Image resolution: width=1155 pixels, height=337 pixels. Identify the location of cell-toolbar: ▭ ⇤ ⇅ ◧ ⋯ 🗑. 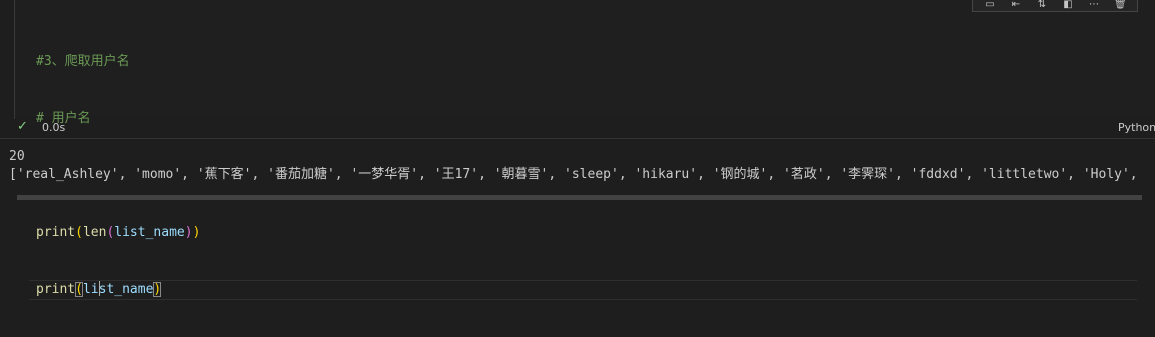
(1055, 6).